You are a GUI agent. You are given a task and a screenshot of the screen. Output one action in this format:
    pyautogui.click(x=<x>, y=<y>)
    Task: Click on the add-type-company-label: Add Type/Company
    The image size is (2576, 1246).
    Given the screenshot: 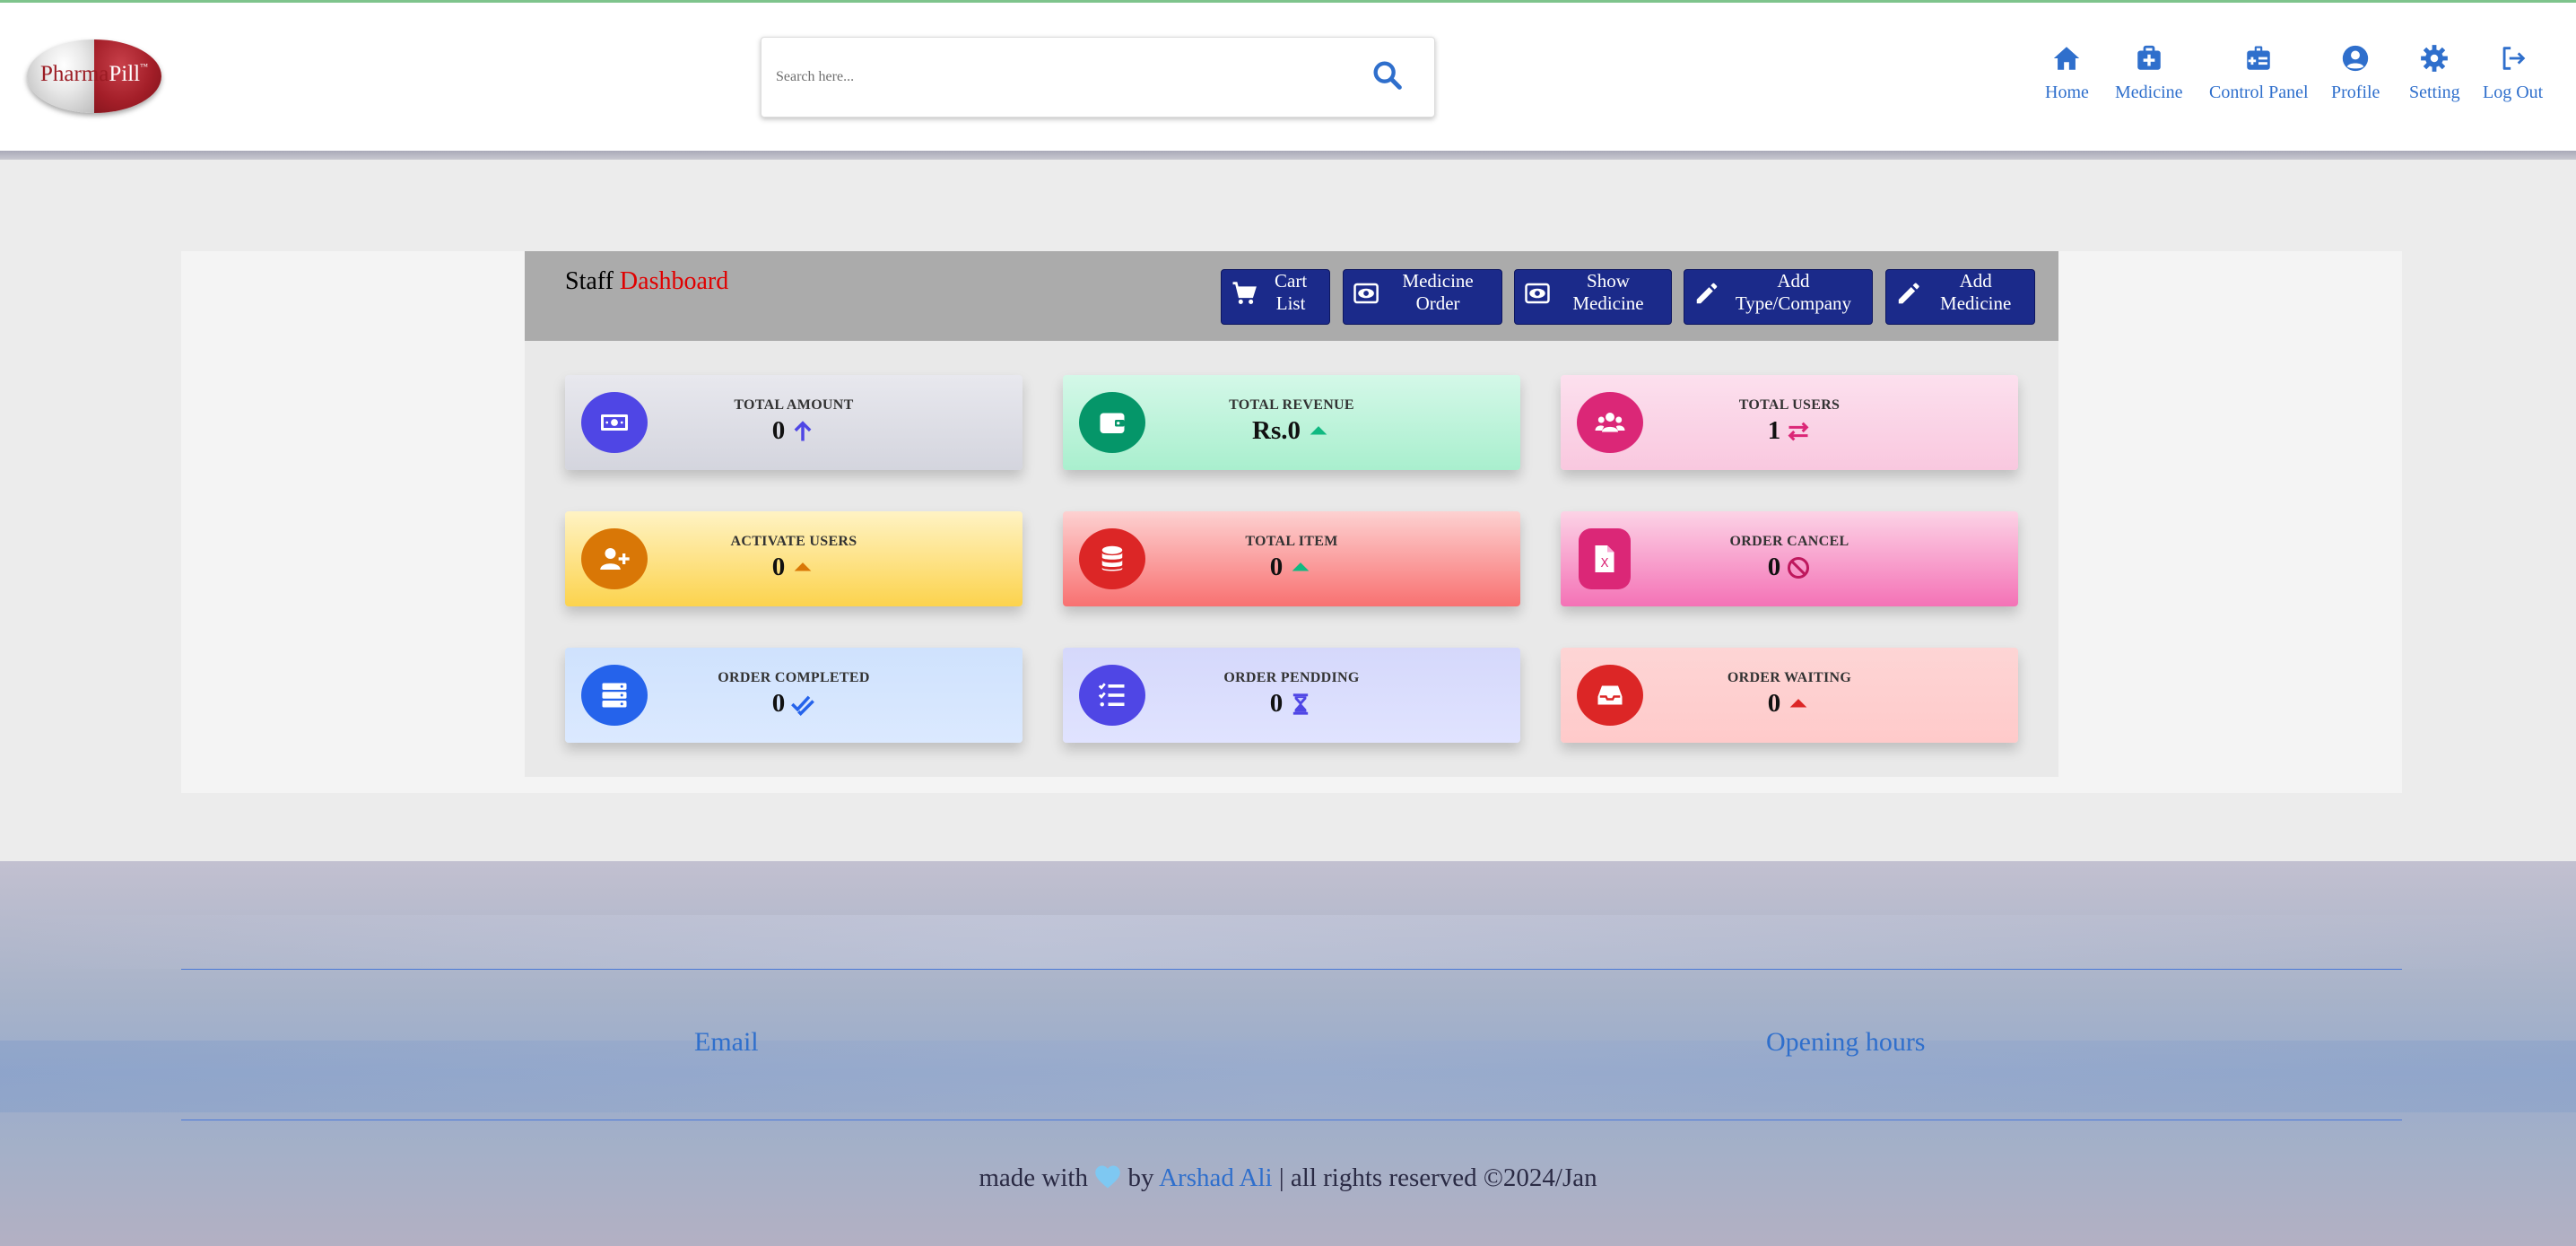 What is the action you would take?
    pyautogui.click(x=1793, y=292)
    